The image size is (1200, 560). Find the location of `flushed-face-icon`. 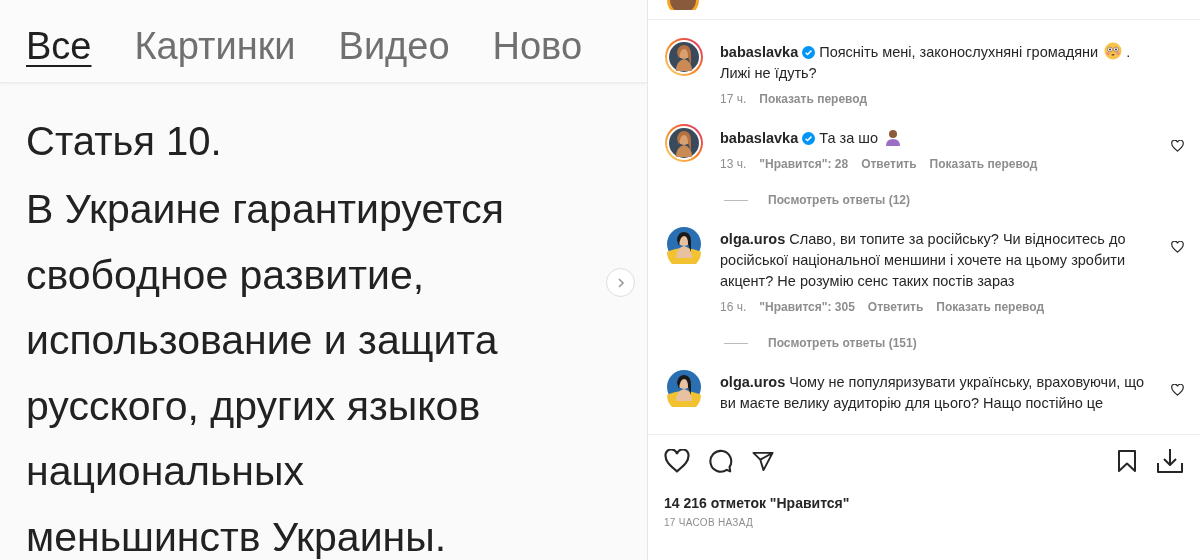

flushed-face-icon is located at coordinates (1113, 51).